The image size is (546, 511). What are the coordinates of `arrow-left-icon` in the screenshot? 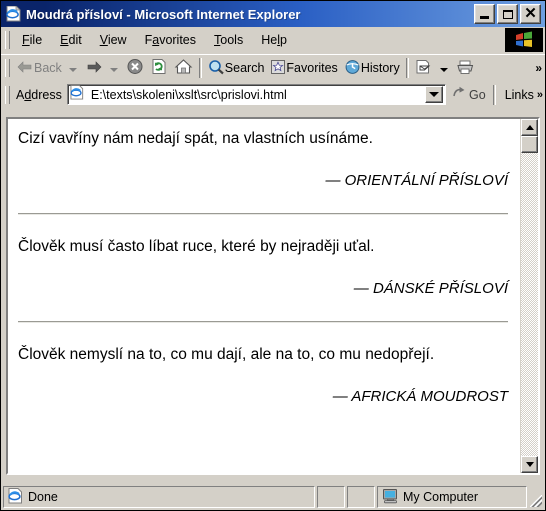 It's located at (25, 68).